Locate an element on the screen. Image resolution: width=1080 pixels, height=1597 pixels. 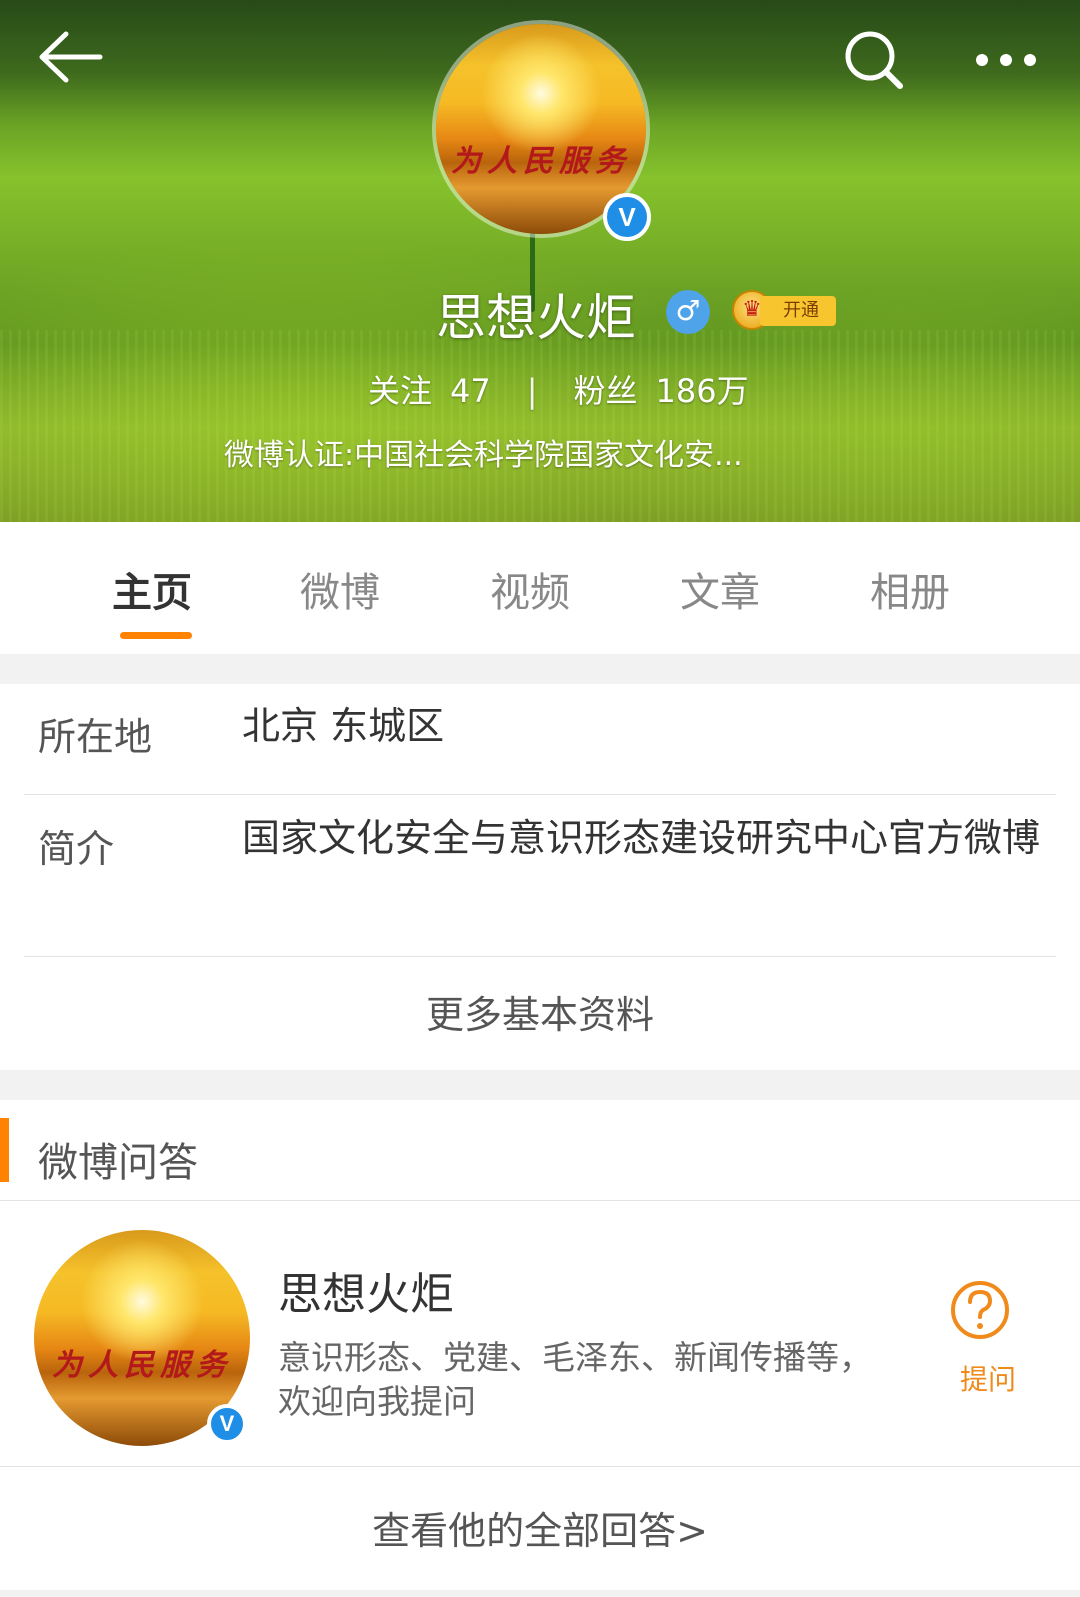
location-label: 所在地 is located at coordinates (95, 737).